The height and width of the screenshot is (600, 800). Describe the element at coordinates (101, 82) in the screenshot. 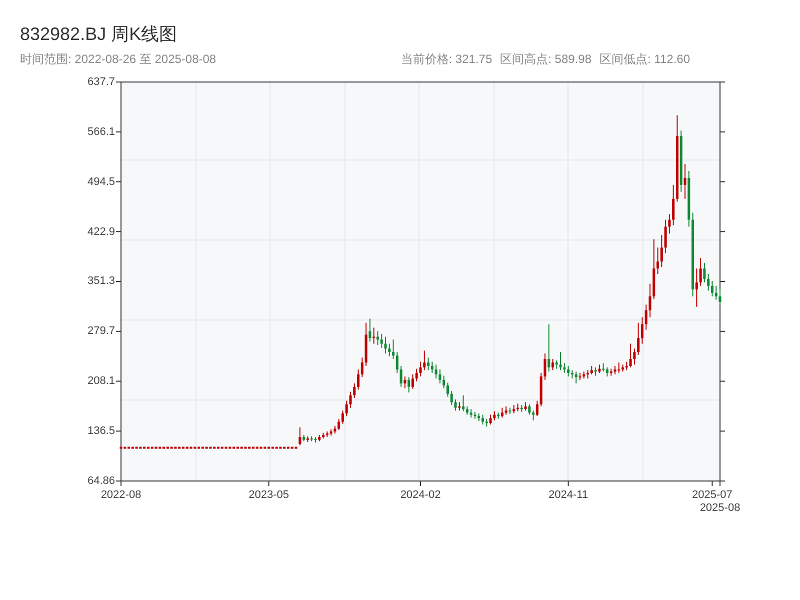

I see `y-axis-label: 637.7` at that location.